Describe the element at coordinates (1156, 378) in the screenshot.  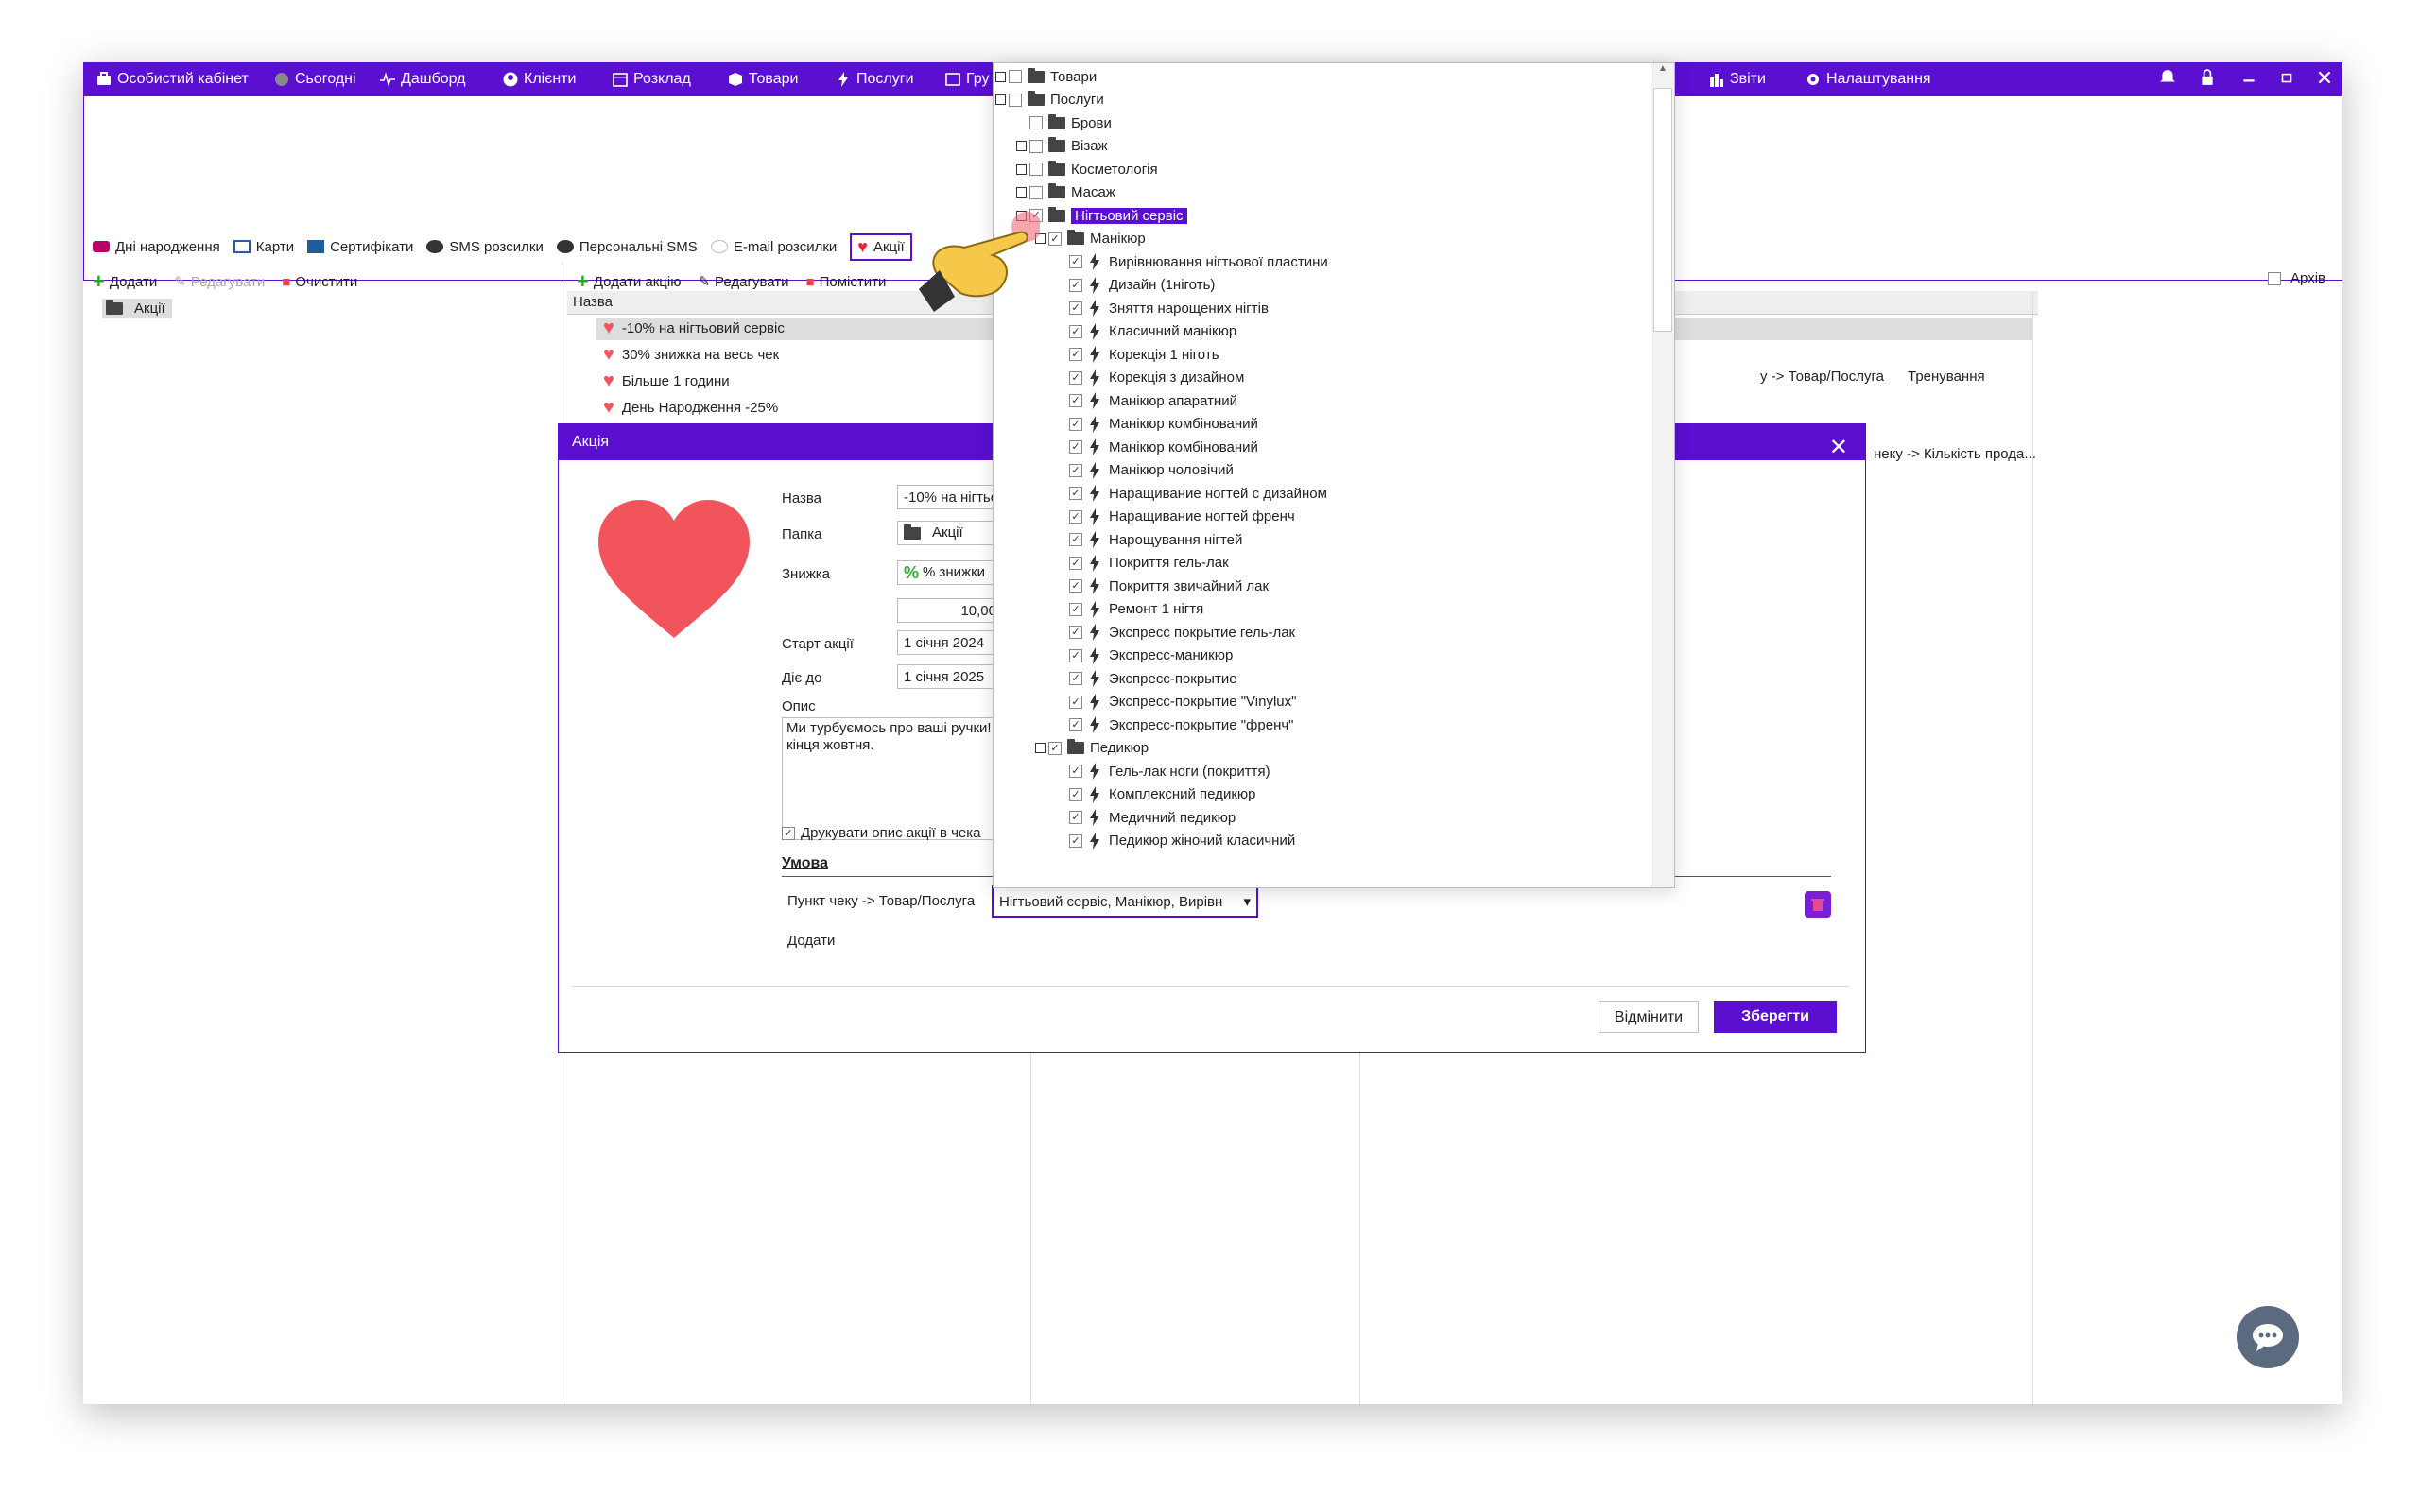
I see `tree-leaf-service: ✓ Корекція з дизайном` at that location.